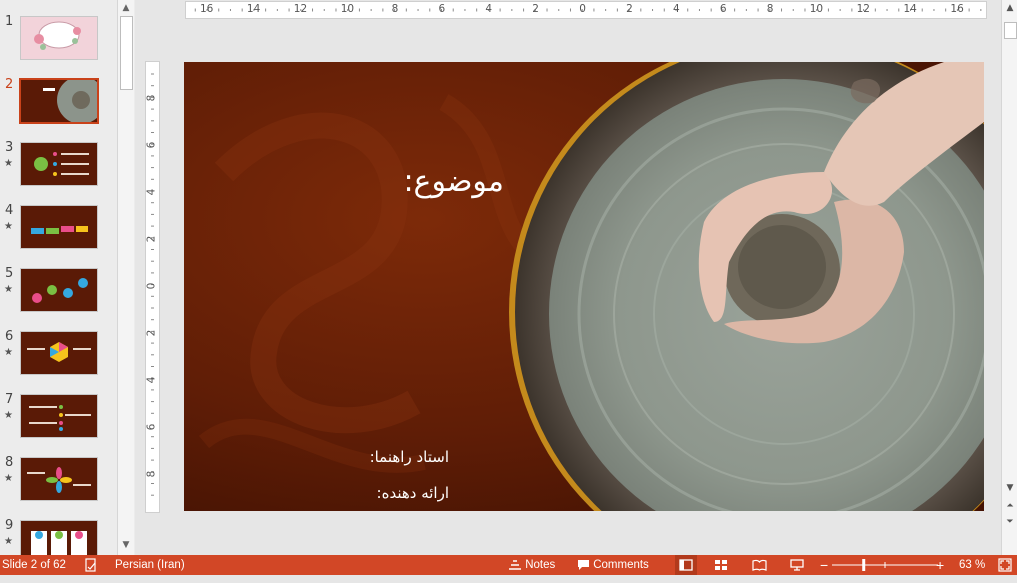 This screenshot has width=1017, height=583. I want to click on petals-thumbnail-icon, so click(59, 479).